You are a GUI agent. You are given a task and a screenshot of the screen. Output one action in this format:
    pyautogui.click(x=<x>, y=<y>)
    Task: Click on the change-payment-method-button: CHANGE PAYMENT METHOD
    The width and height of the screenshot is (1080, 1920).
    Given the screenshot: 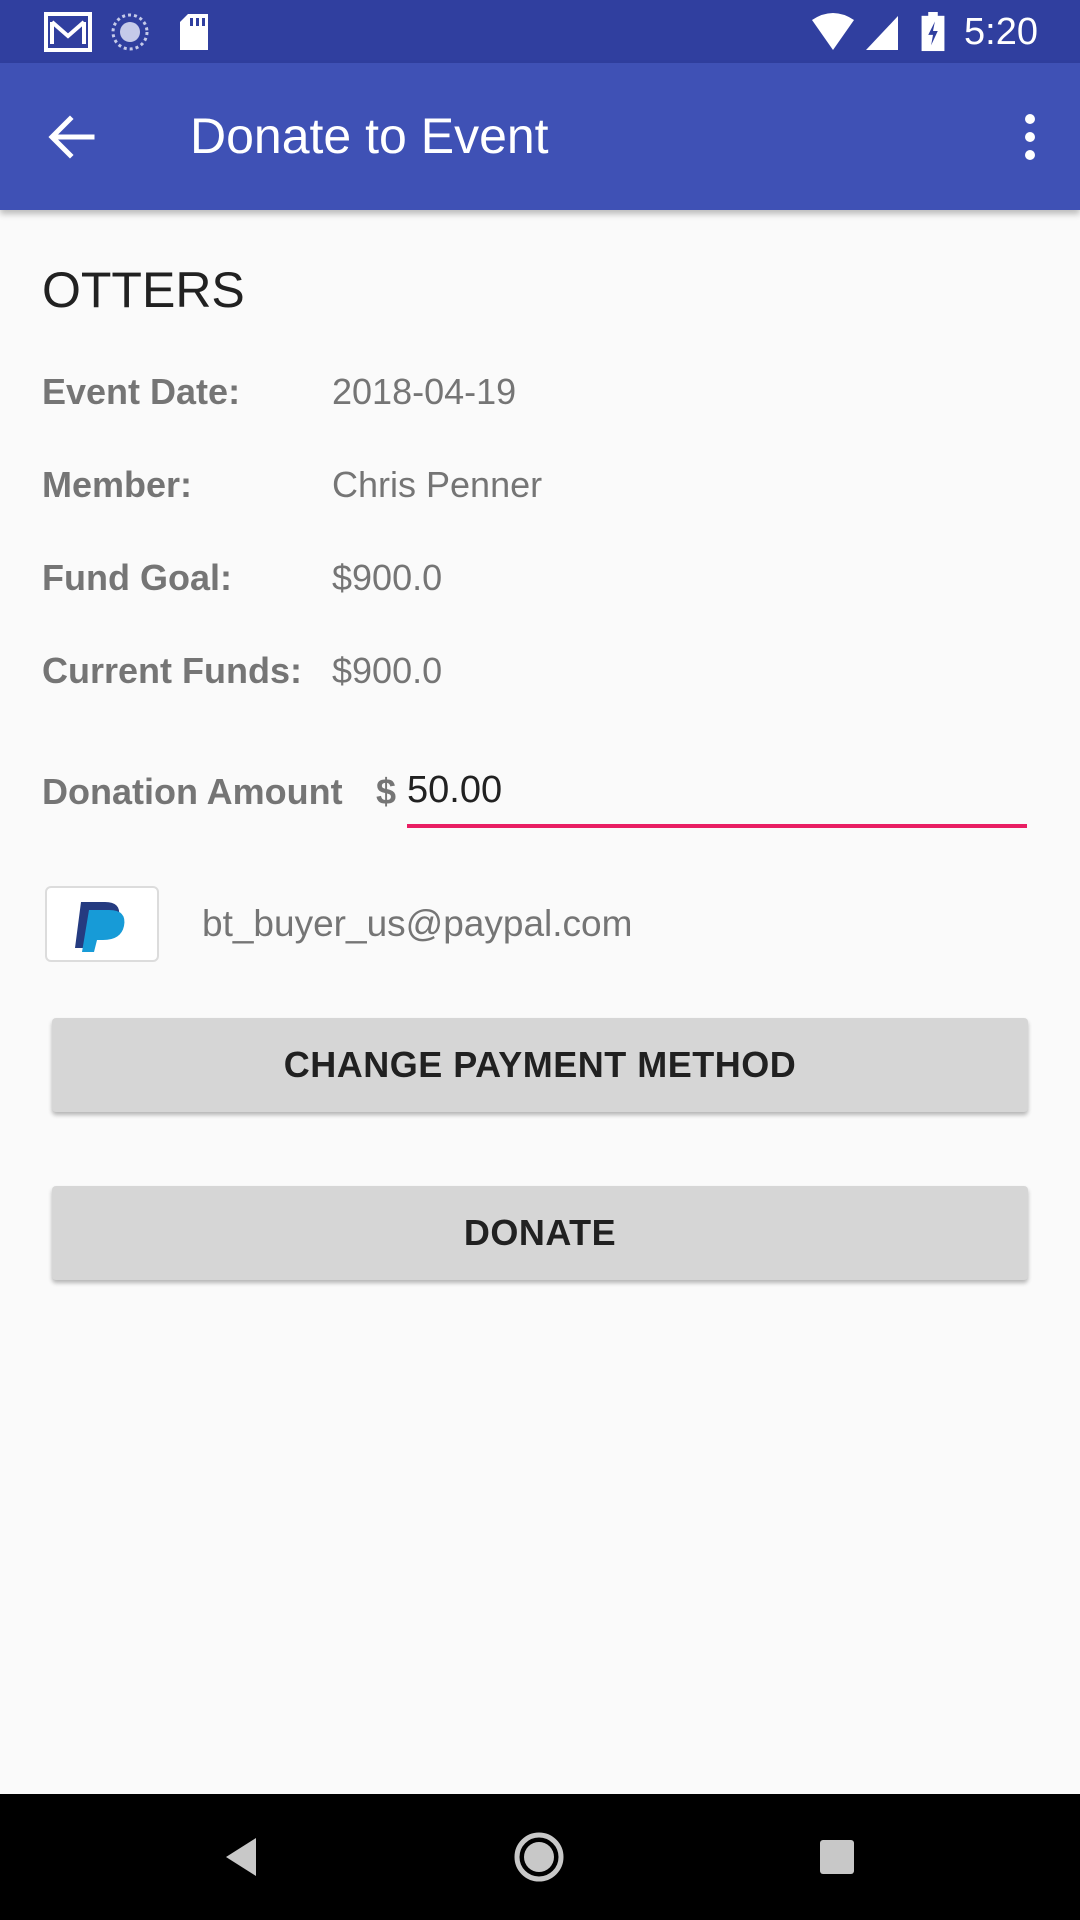 What is the action you would take?
    pyautogui.click(x=540, y=1065)
    